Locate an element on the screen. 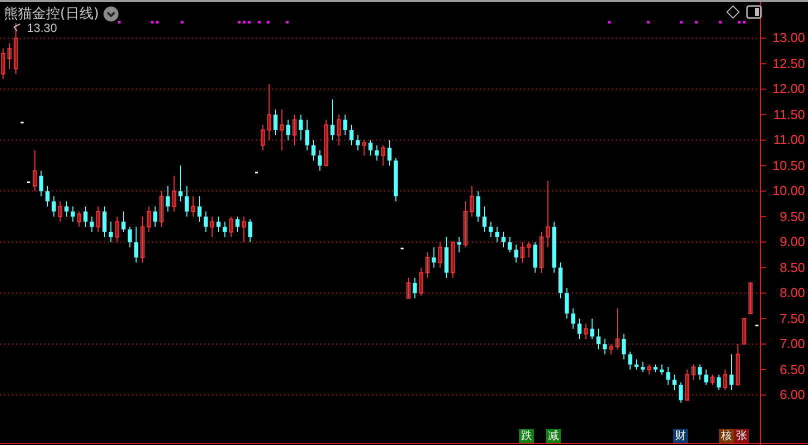 This screenshot has width=808, height=445. axis-price-label: 6.00 is located at coordinates (791, 395).